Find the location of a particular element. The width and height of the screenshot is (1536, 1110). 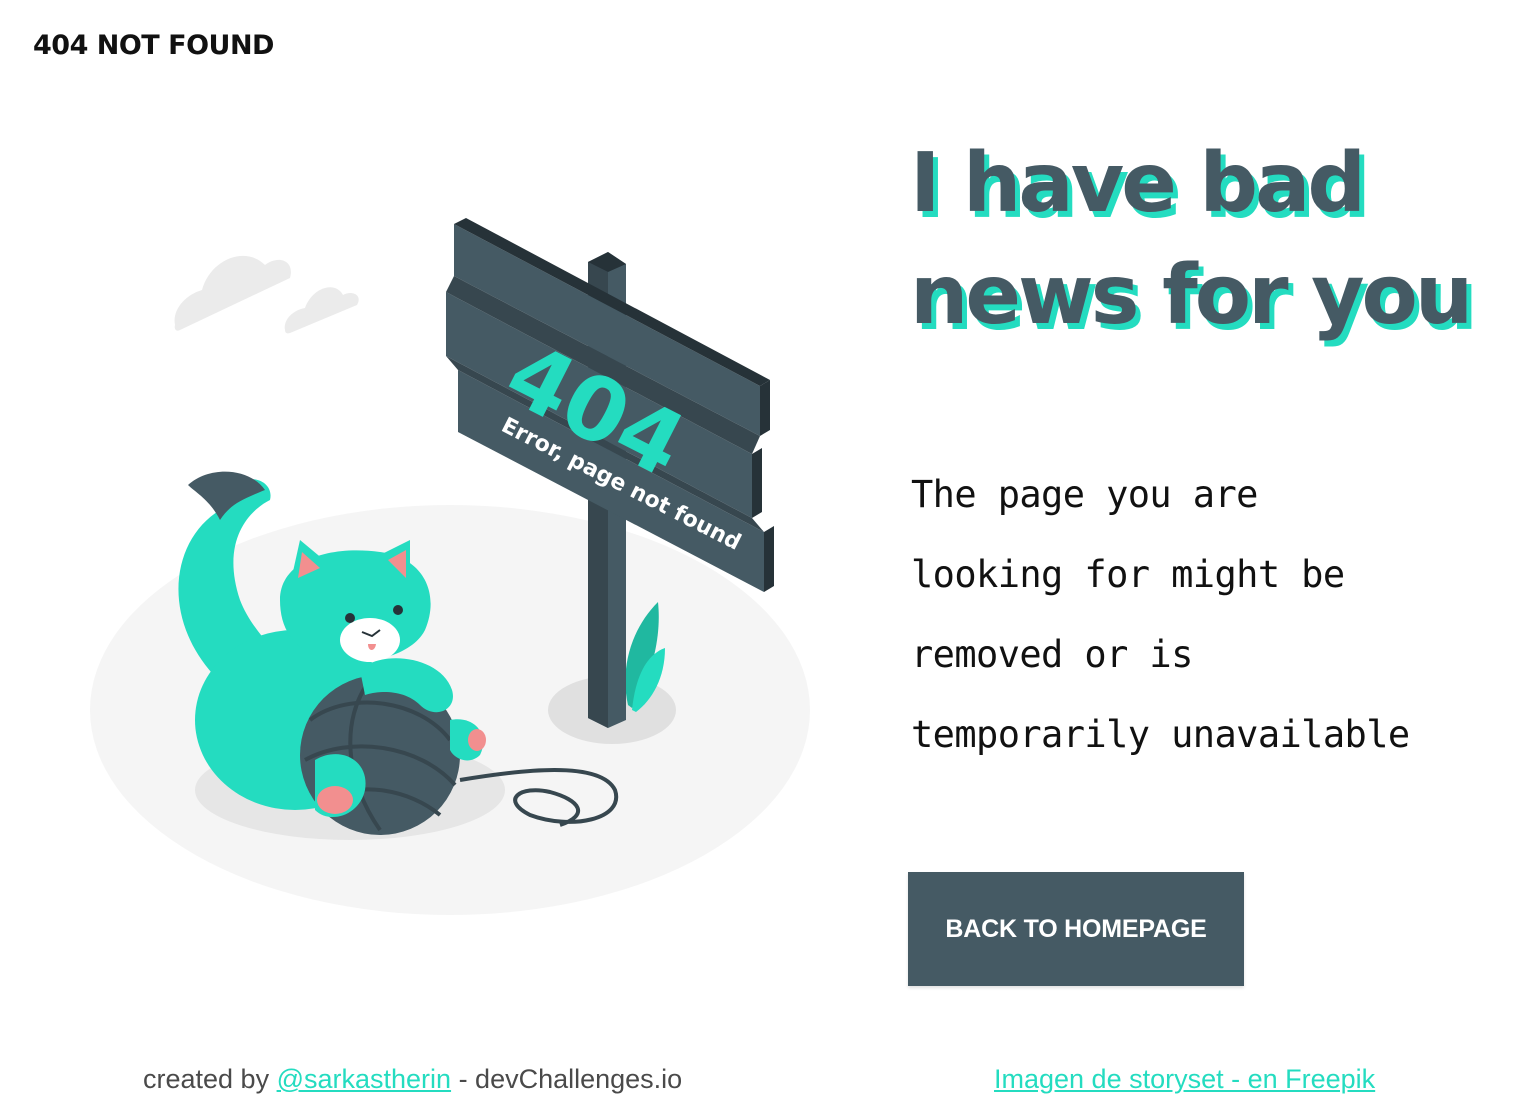

footer-attribution: Imagen de storyset - en Freepik is located at coordinates (1184, 1079).